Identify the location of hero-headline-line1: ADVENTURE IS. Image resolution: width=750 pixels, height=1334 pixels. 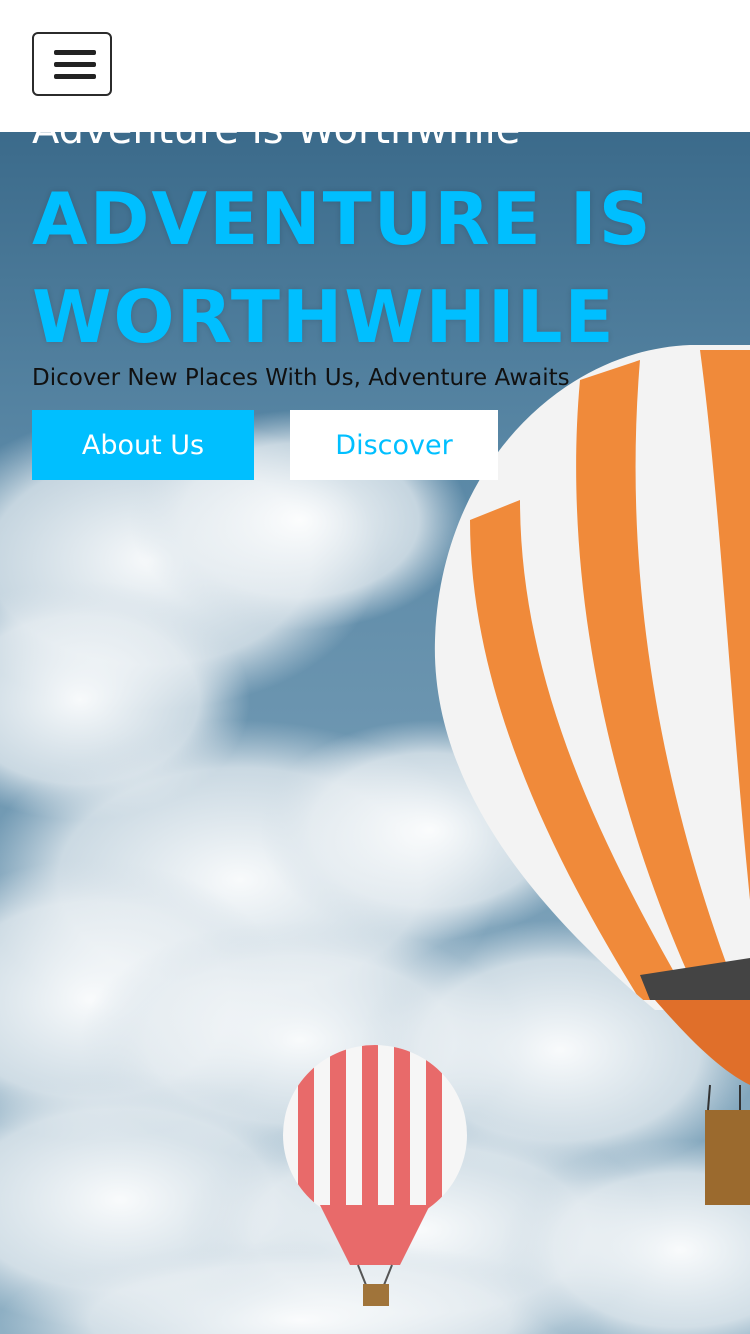
(342, 219).